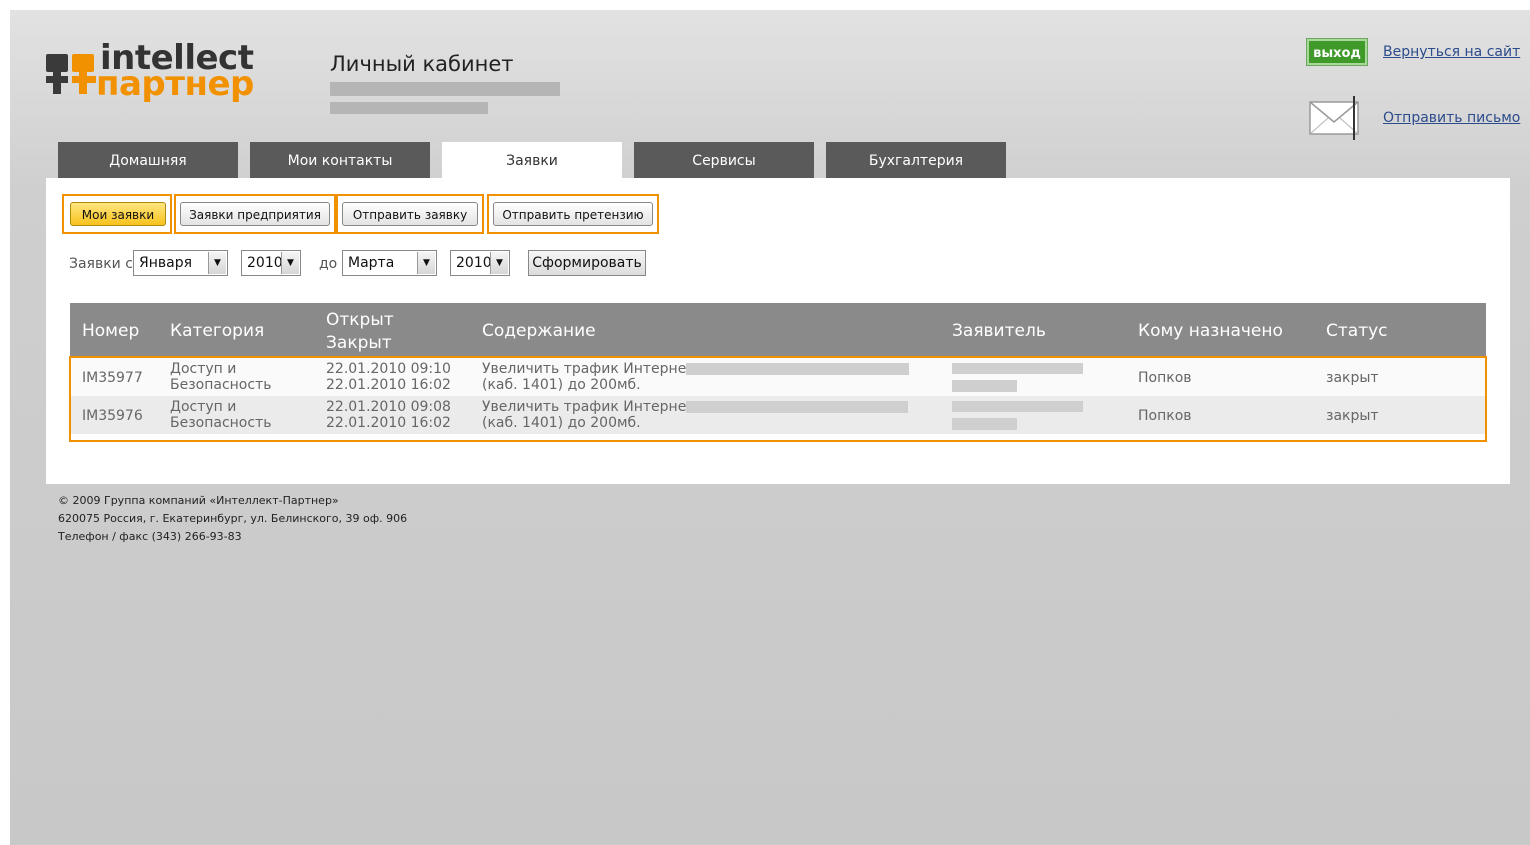 Image resolution: width=1530 pixels, height=845 pixels. Describe the element at coordinates (1210, 331) in the screenshot. I see `column-assigned: Кому назначено` at that location.